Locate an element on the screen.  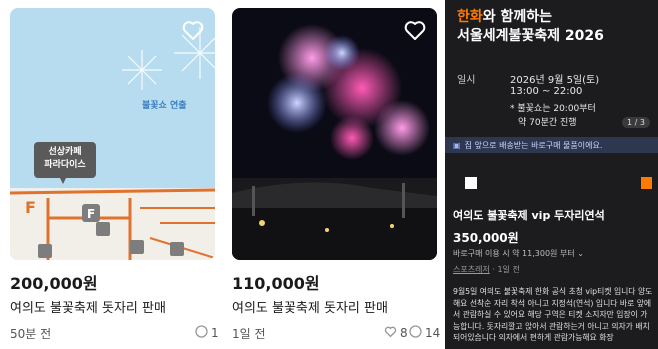
promo-text: 집 앞으로 배송받는 바로구매 물품이에요. is located at coordinates (533, 145).